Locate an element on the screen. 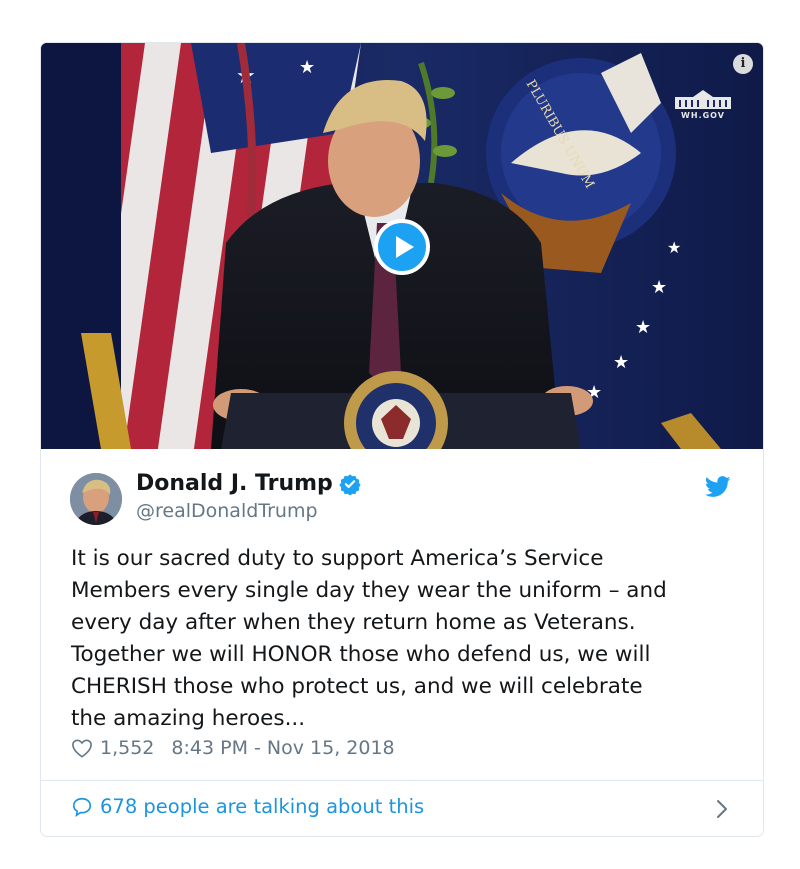 This screenshot has width=800, height=869. avatar is located at coordinates (96, 499).